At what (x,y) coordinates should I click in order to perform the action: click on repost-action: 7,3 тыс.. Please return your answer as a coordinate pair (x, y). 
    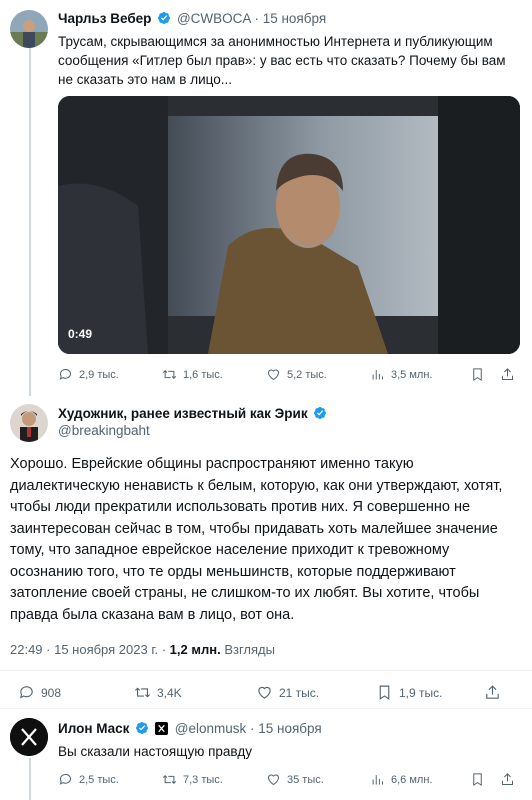
    Looking at the image, I should click on (214, 779).